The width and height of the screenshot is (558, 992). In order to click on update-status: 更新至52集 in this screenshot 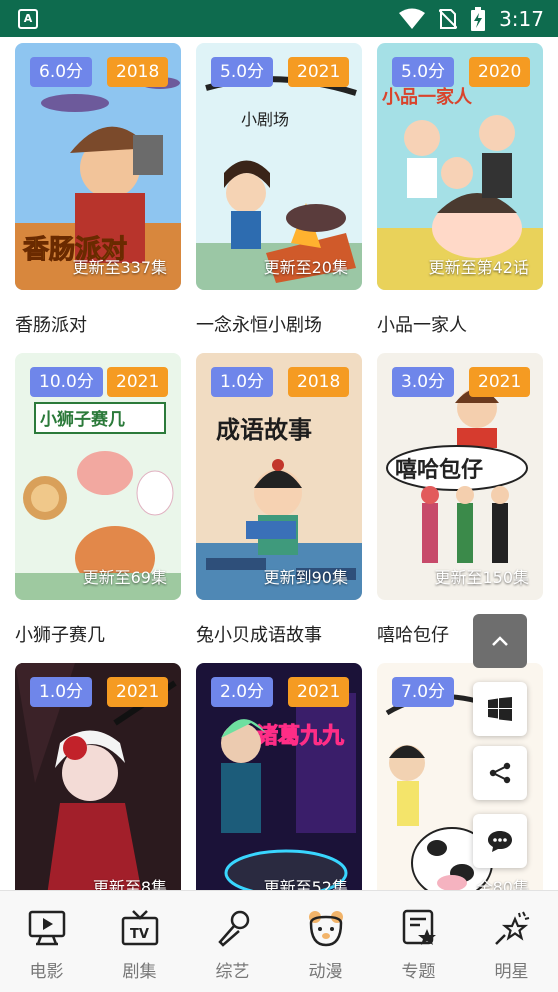, I will do `click(305, 884)`.